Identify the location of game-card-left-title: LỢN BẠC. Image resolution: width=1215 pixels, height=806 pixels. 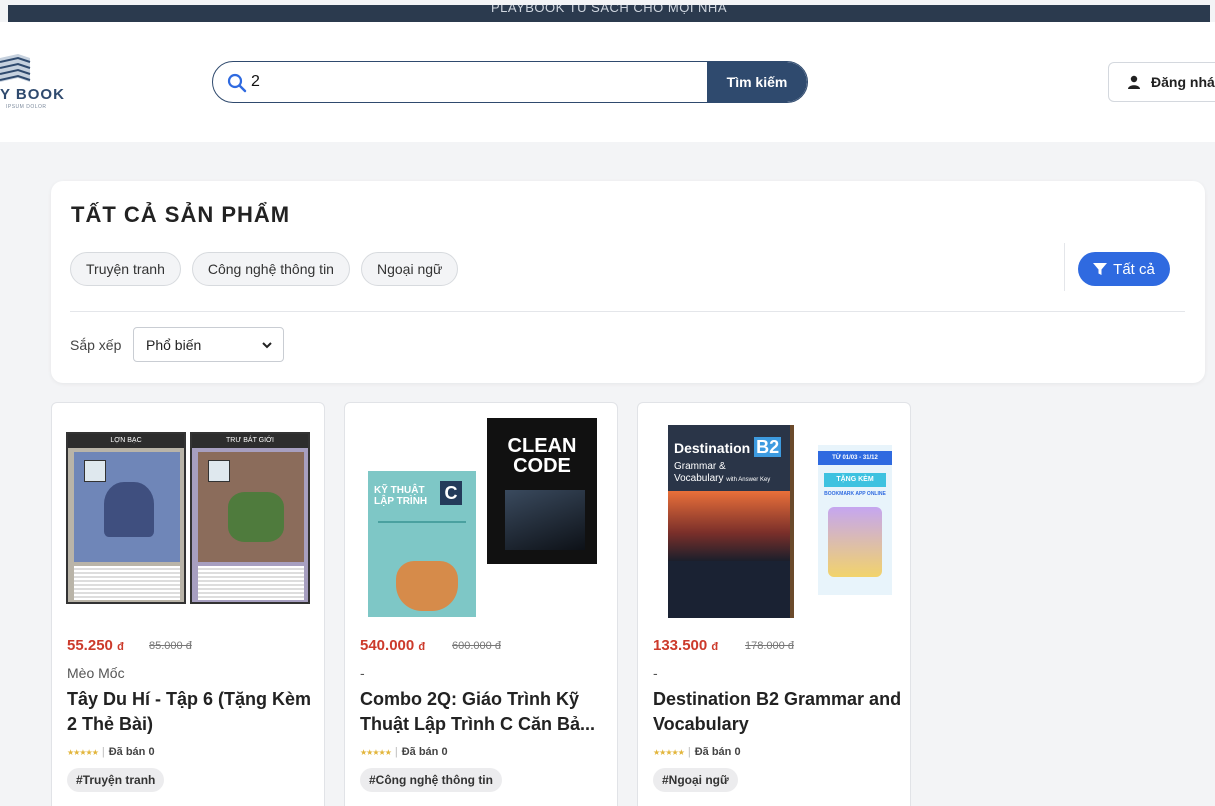
(126, 441).